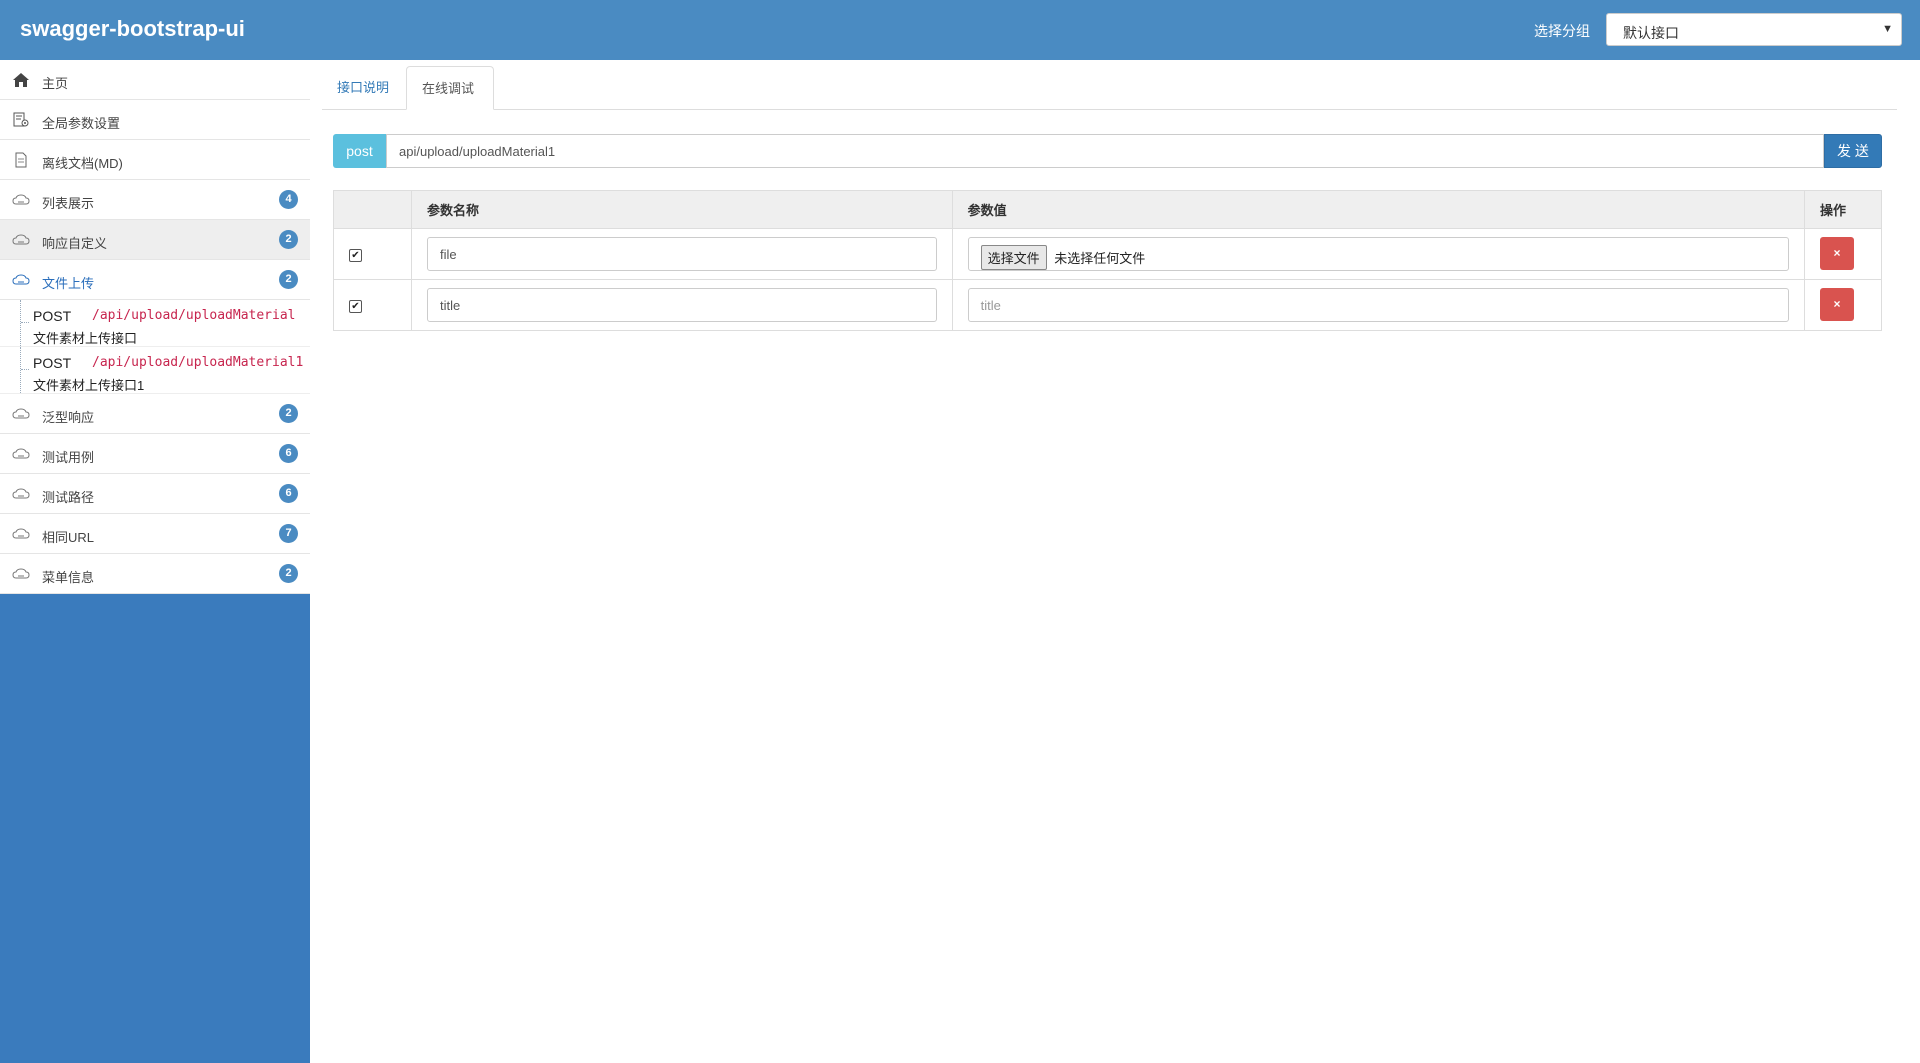  I want to click on sidebar-item-label: 测试用例, so click(68, 457).